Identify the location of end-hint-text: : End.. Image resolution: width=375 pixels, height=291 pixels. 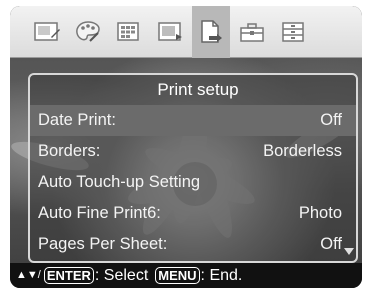
(221, 275).